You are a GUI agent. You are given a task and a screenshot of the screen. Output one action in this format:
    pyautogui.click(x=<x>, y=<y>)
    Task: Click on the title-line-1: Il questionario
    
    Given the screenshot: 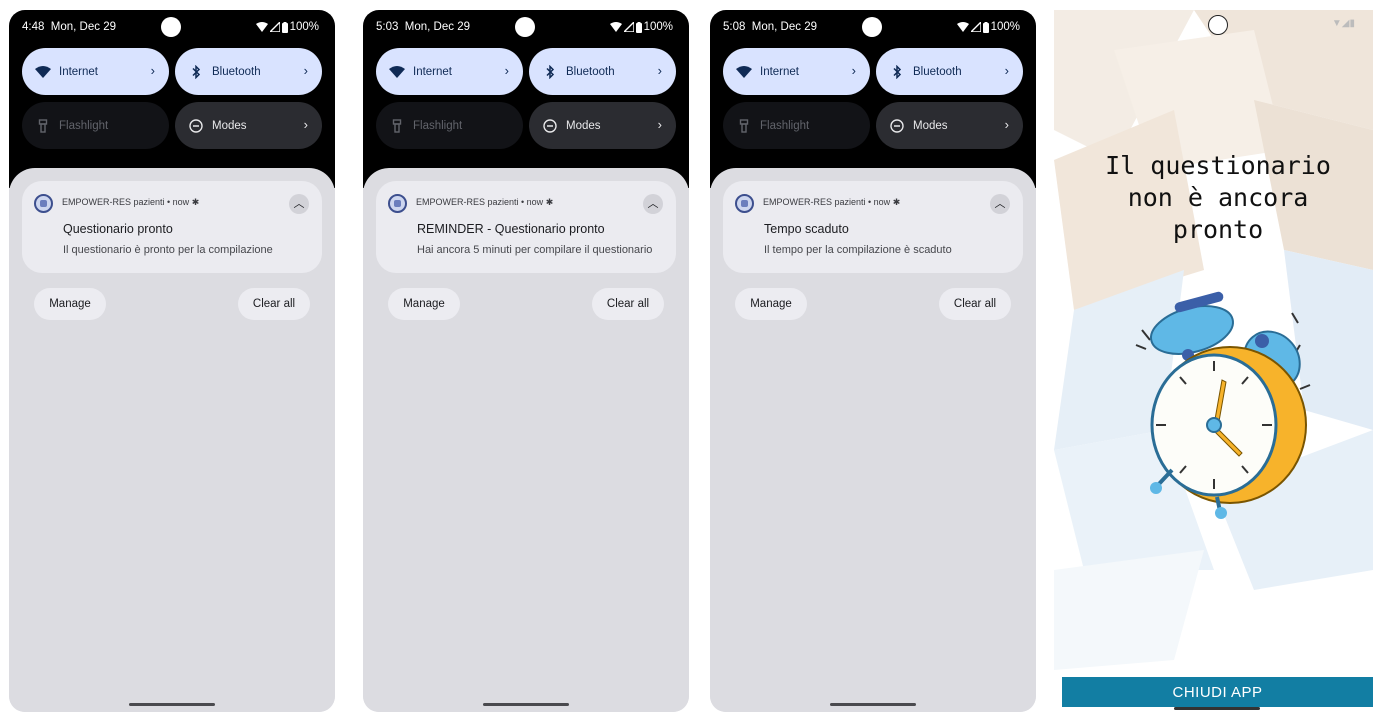 What is the action you would take?
    pyautogui.click(x=1218, y=165)
    